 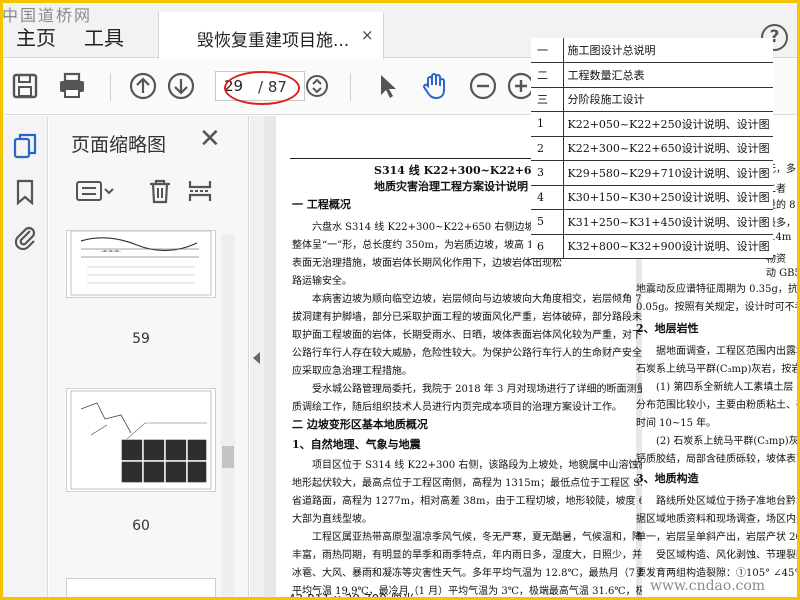 What do you see at coordinates (708, 586) in the screenshot?
I see `watermark-bottom: www.cndao.com` at bounding box center [708, 586].